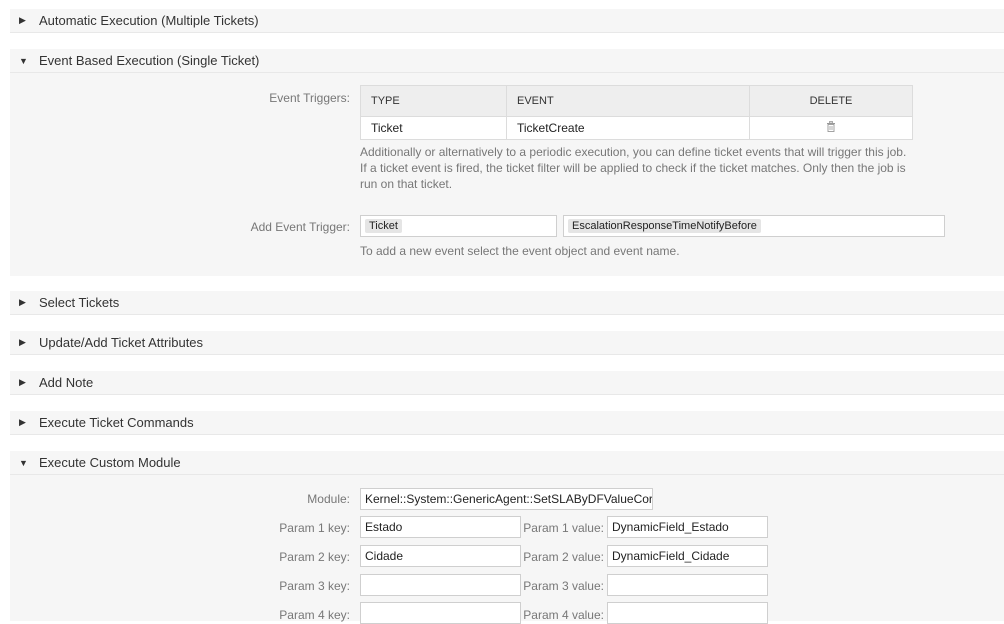 This screenshot has width=1004, height=624. Describe the element at coordinates (314, 615) in the screenshot. I see `param4-key-label: Param 4 key:` at that location.